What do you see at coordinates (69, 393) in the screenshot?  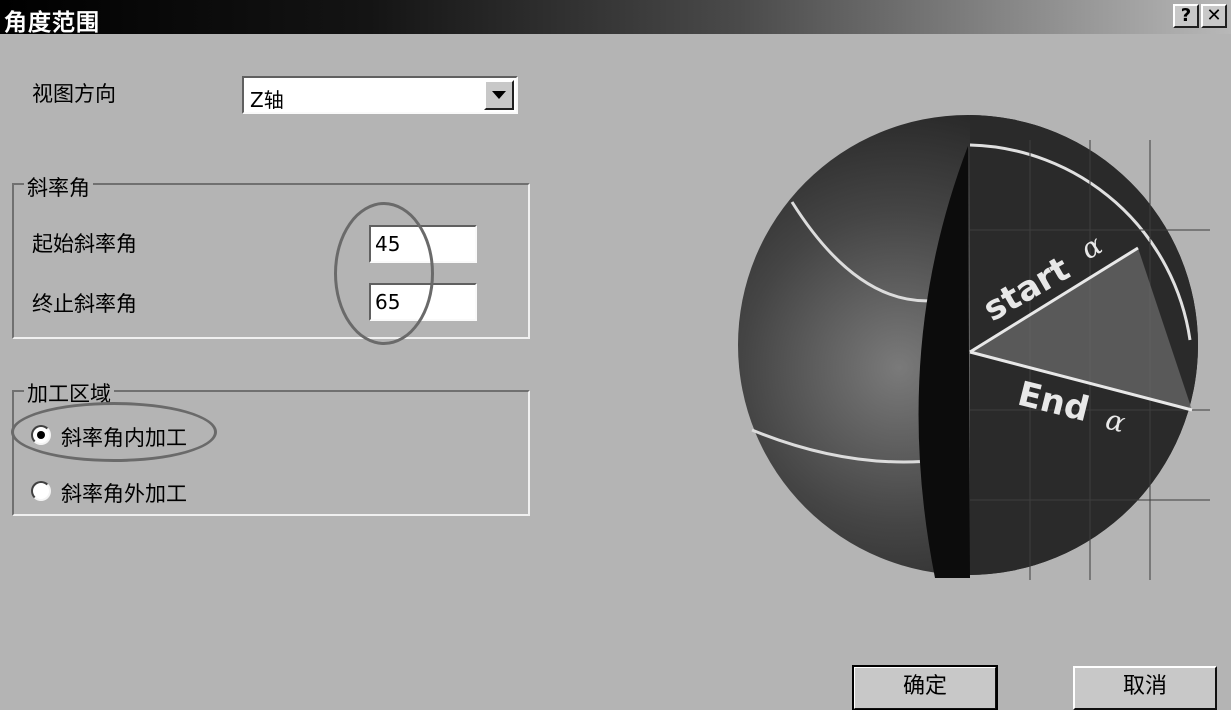 I see `machining-region-group-title: 加工区域` at bounding box center [69, 393].